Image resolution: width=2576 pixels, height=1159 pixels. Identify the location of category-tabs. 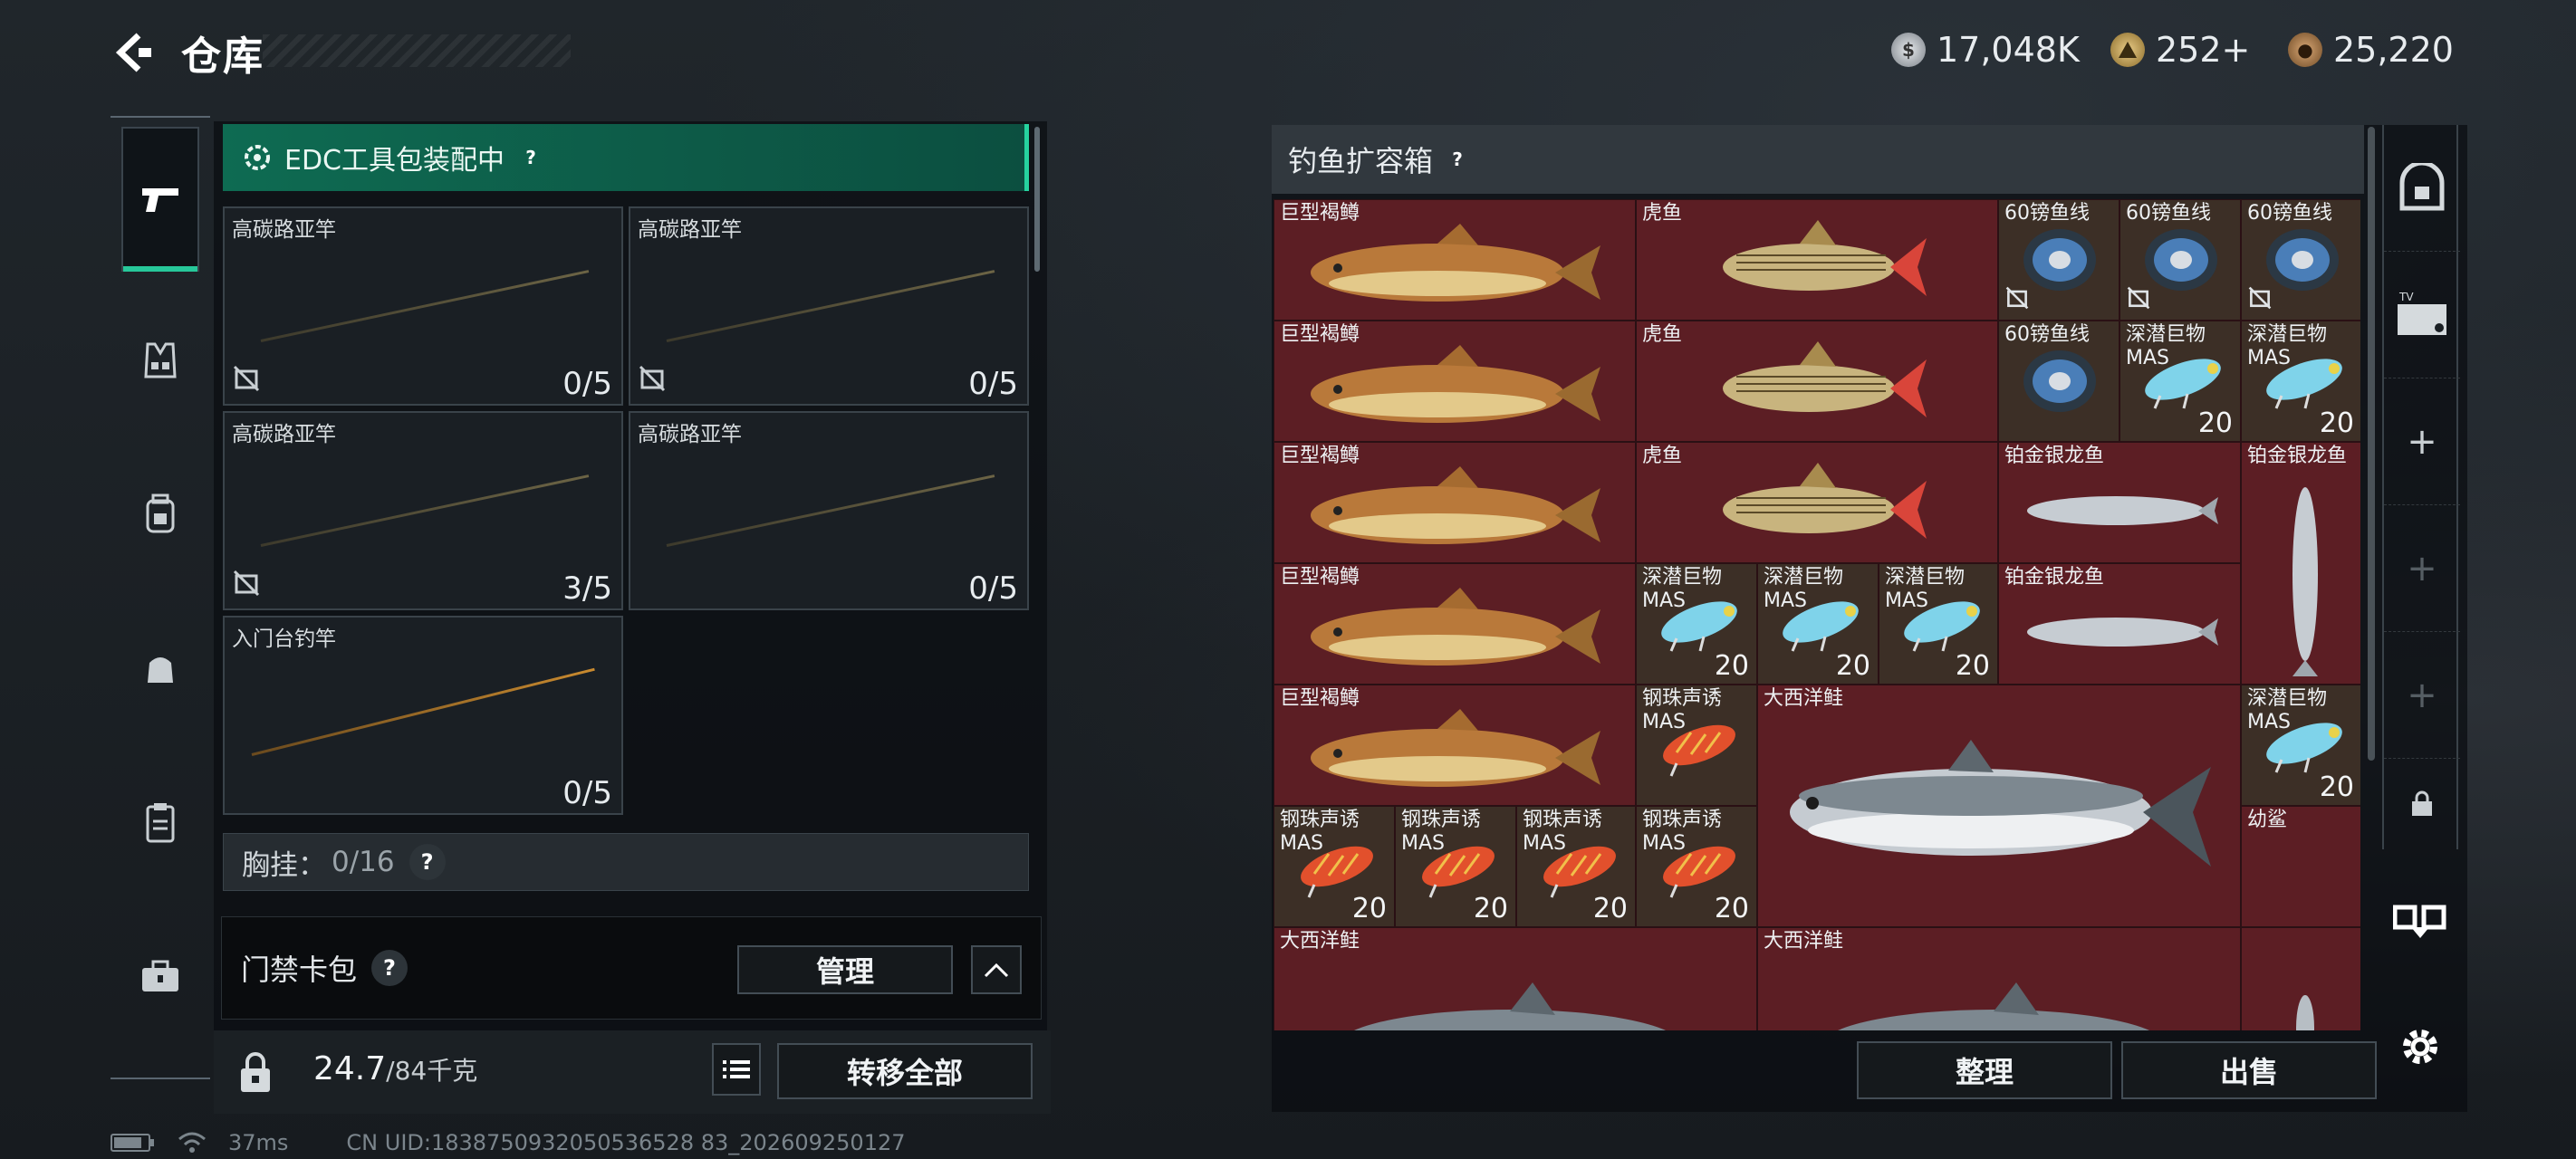
(160, 601).